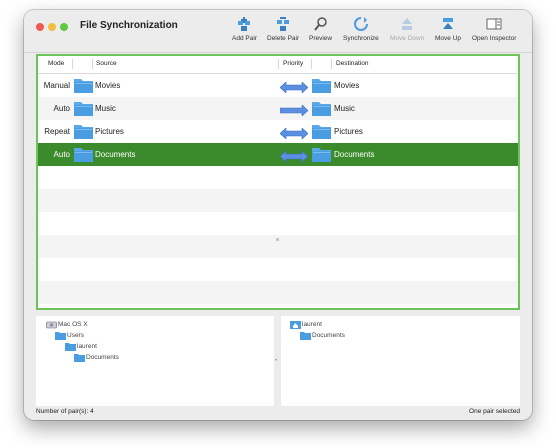 The width and height of the screenshot is (556, 448). I want to click on tree-label: Mac OS X, so click(73, 324).